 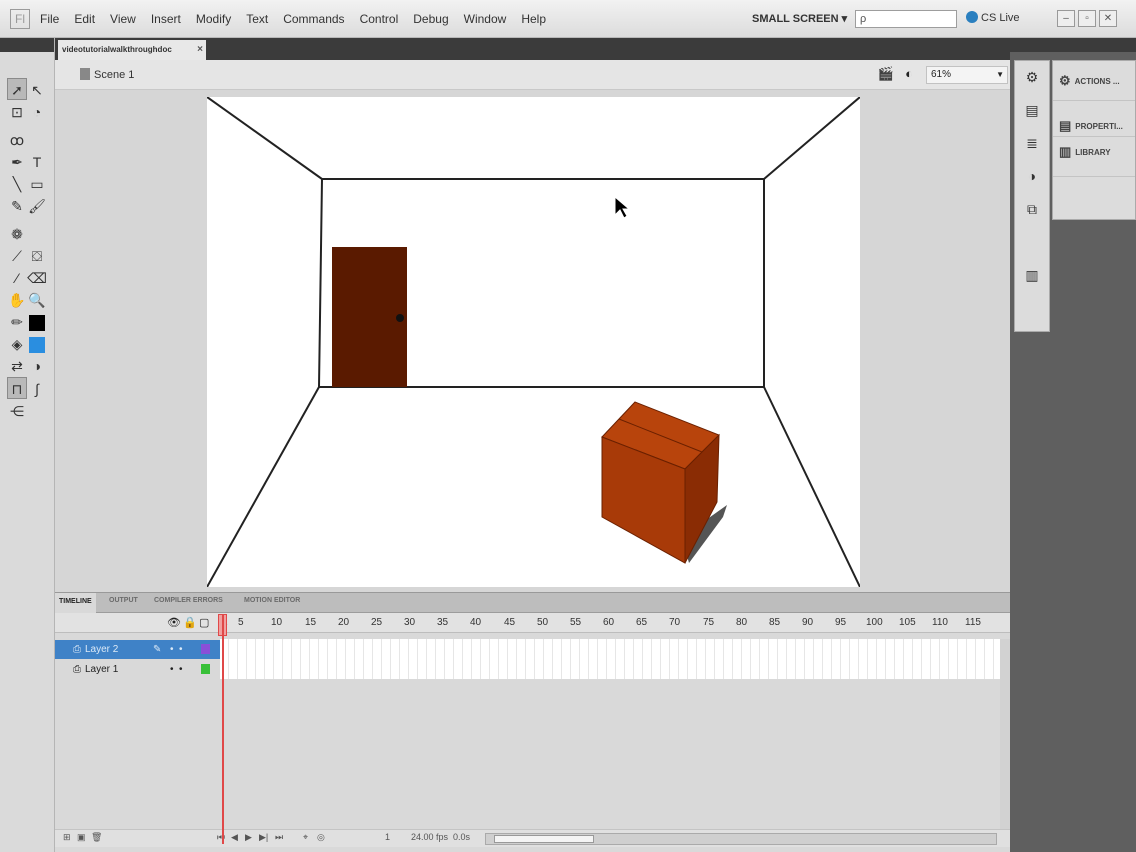 I want to click on workspace-switcher: SMALL SCREEN ▾, so click(x=799, y=18).